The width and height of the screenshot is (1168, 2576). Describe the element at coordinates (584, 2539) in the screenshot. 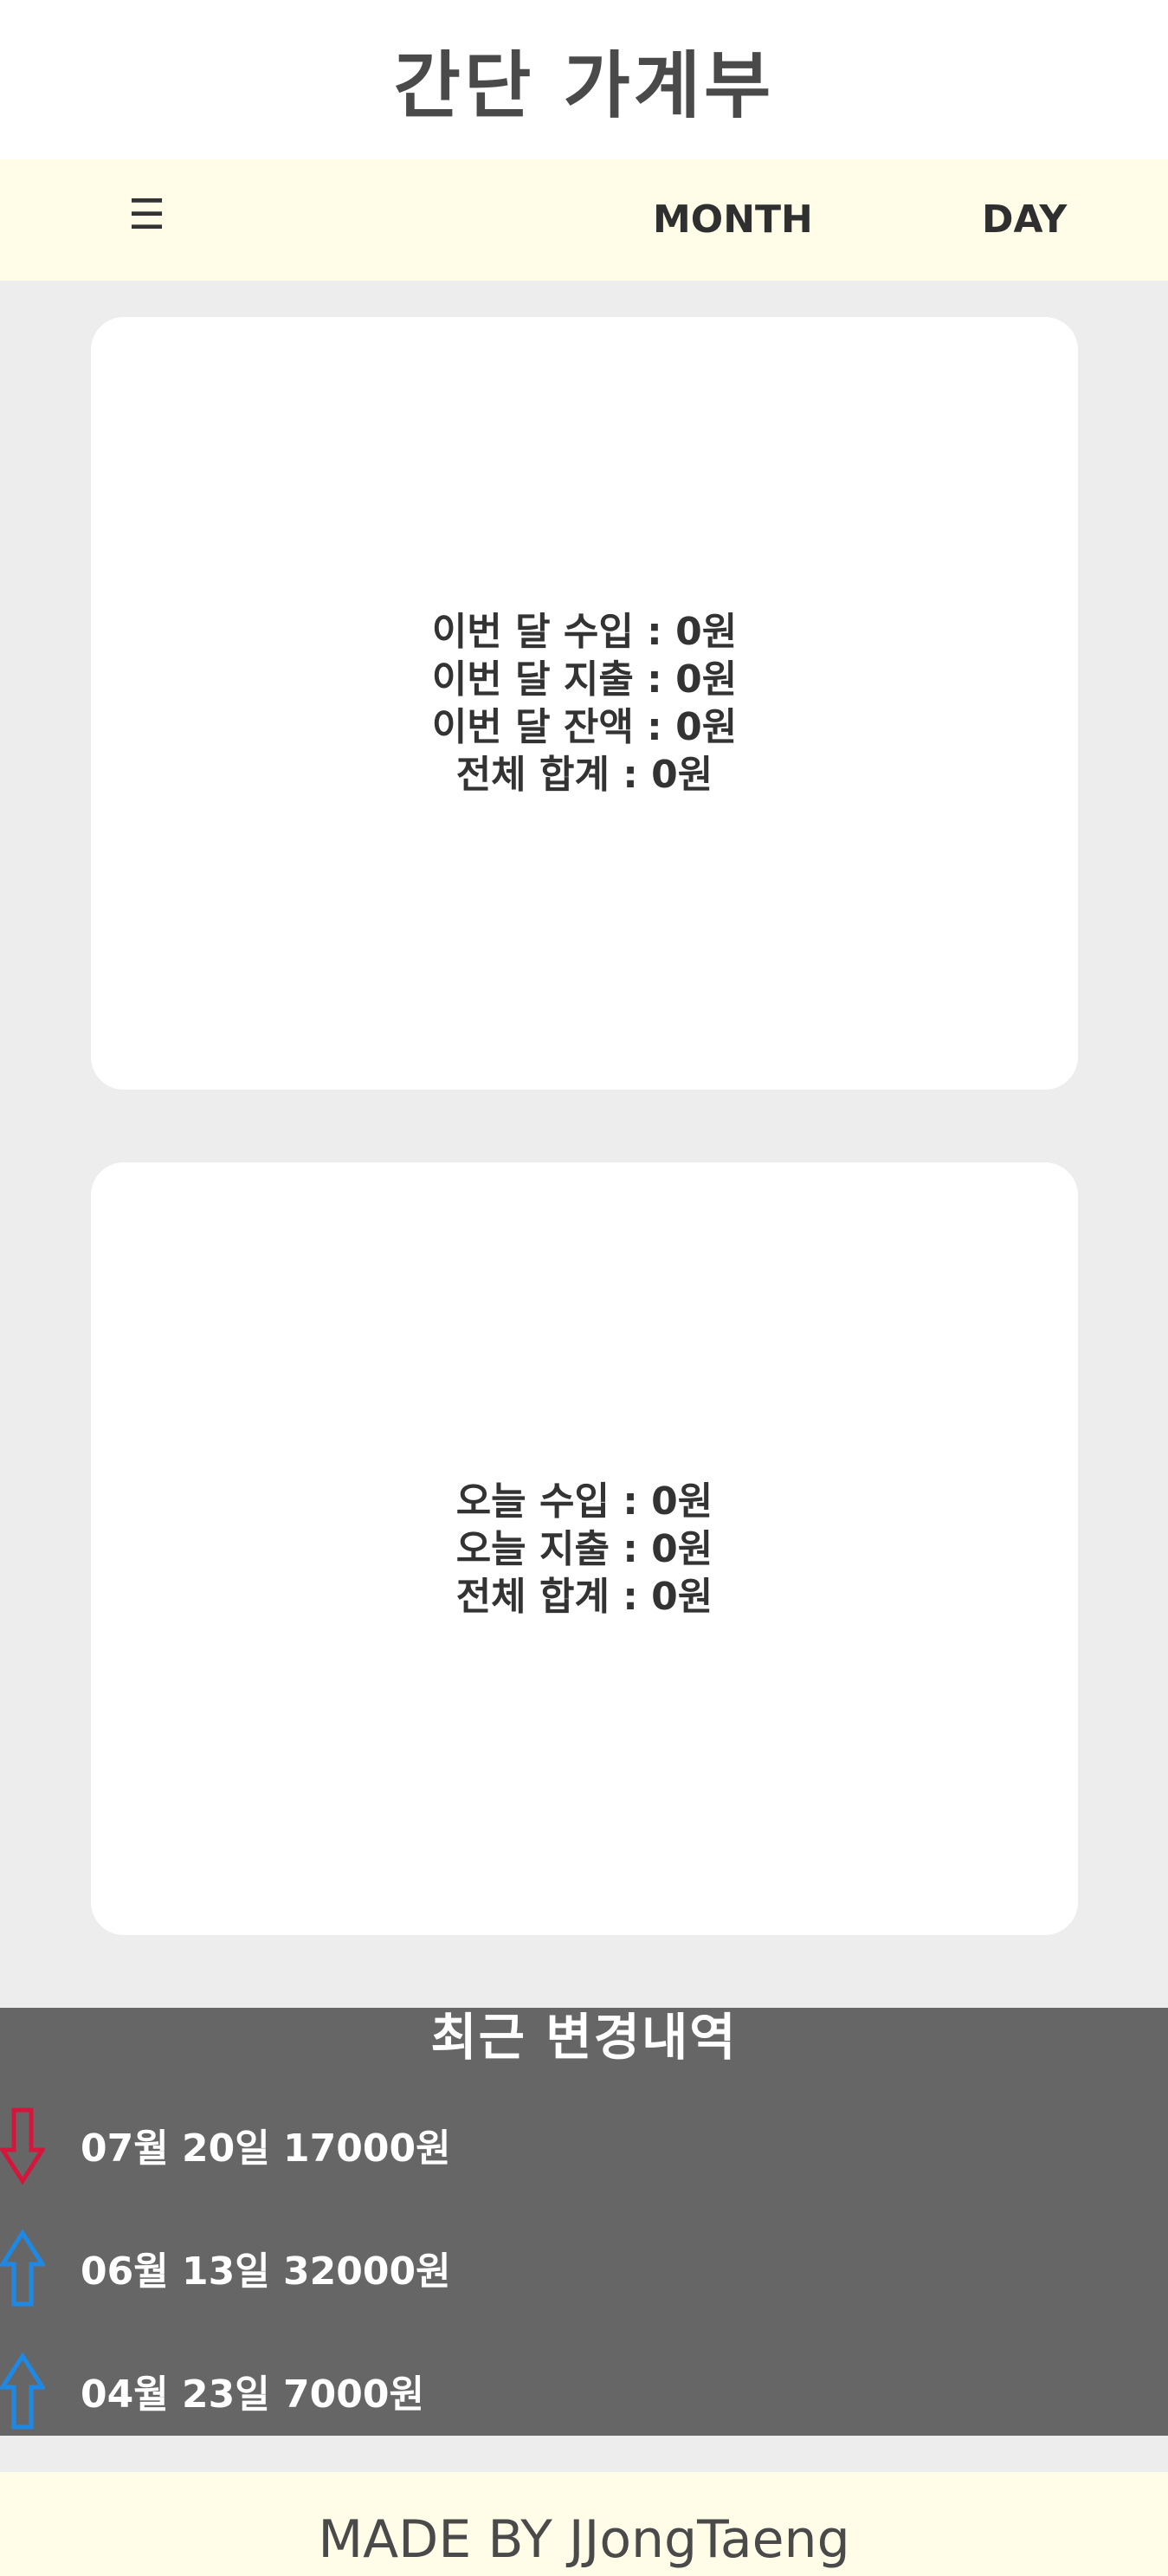

I see `footer-credit: MADE BY JJongTaeng` at that location.